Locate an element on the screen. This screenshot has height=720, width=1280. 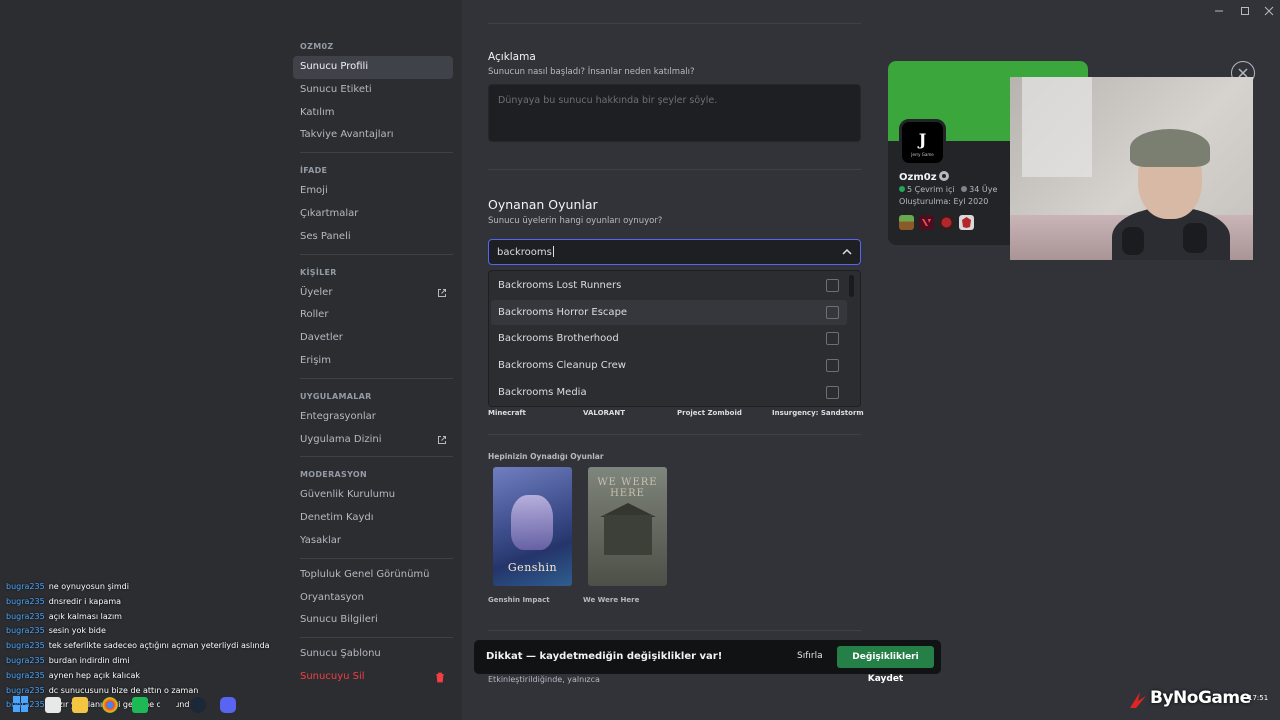
webcam-overlay is located at coordinates (1131, 168).